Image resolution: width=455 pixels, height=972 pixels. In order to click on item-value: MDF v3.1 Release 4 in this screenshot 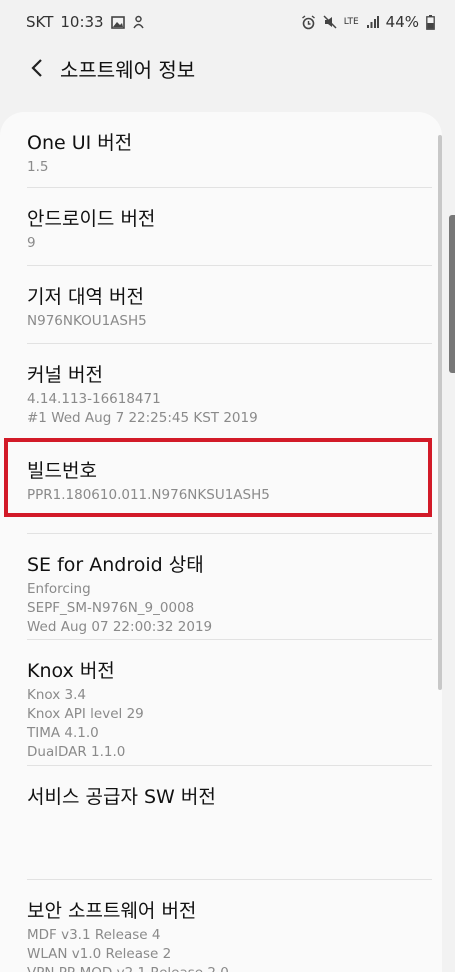, I will do `click(94, 935)`.